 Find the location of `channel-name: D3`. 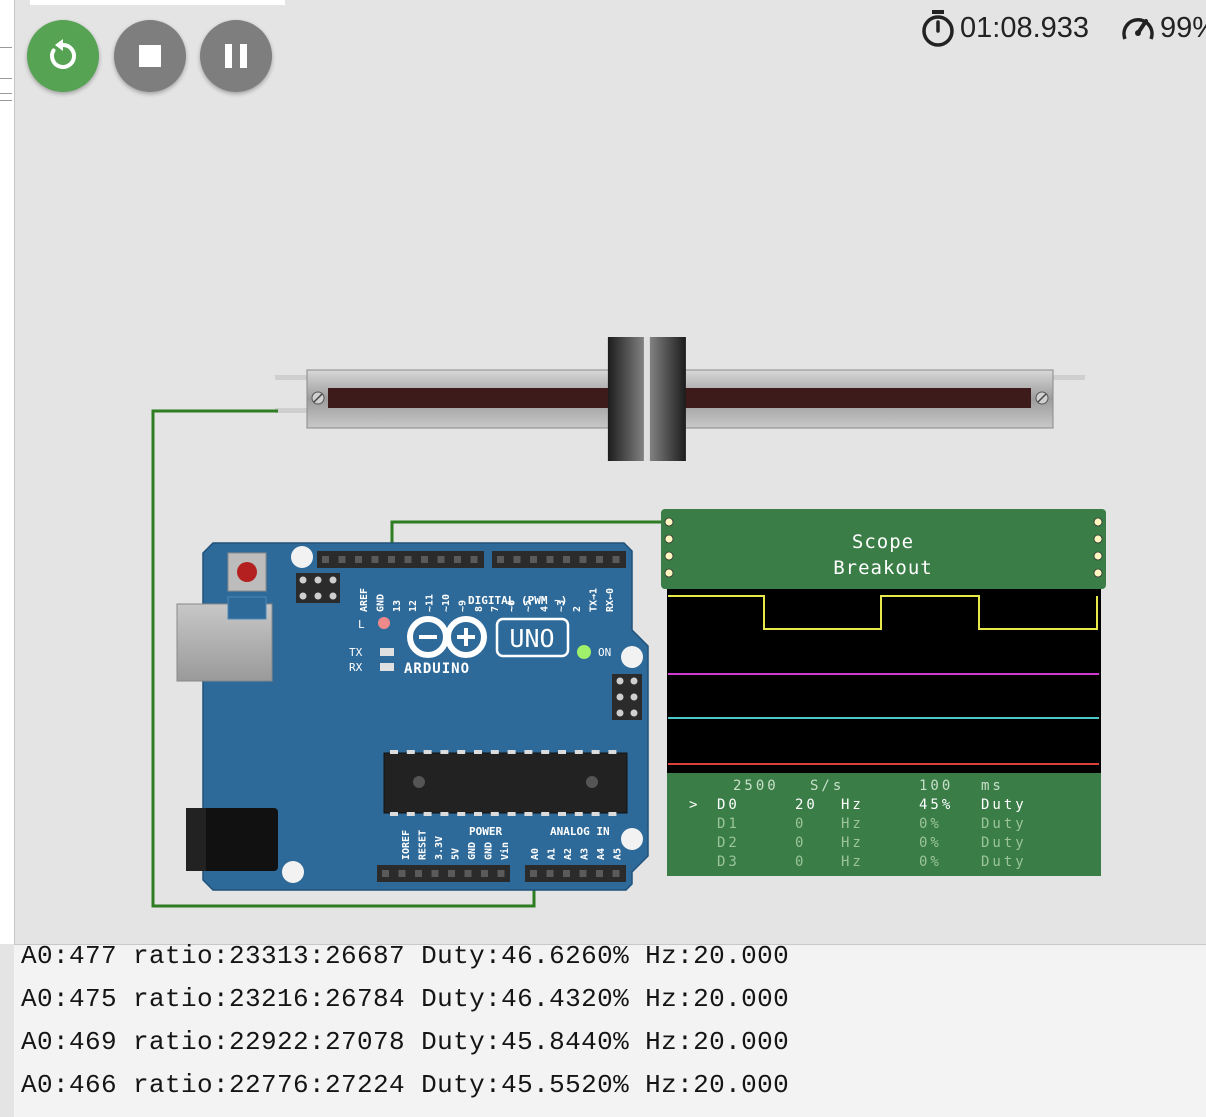

channel-name: D3 is located at coordinates (728, 862).